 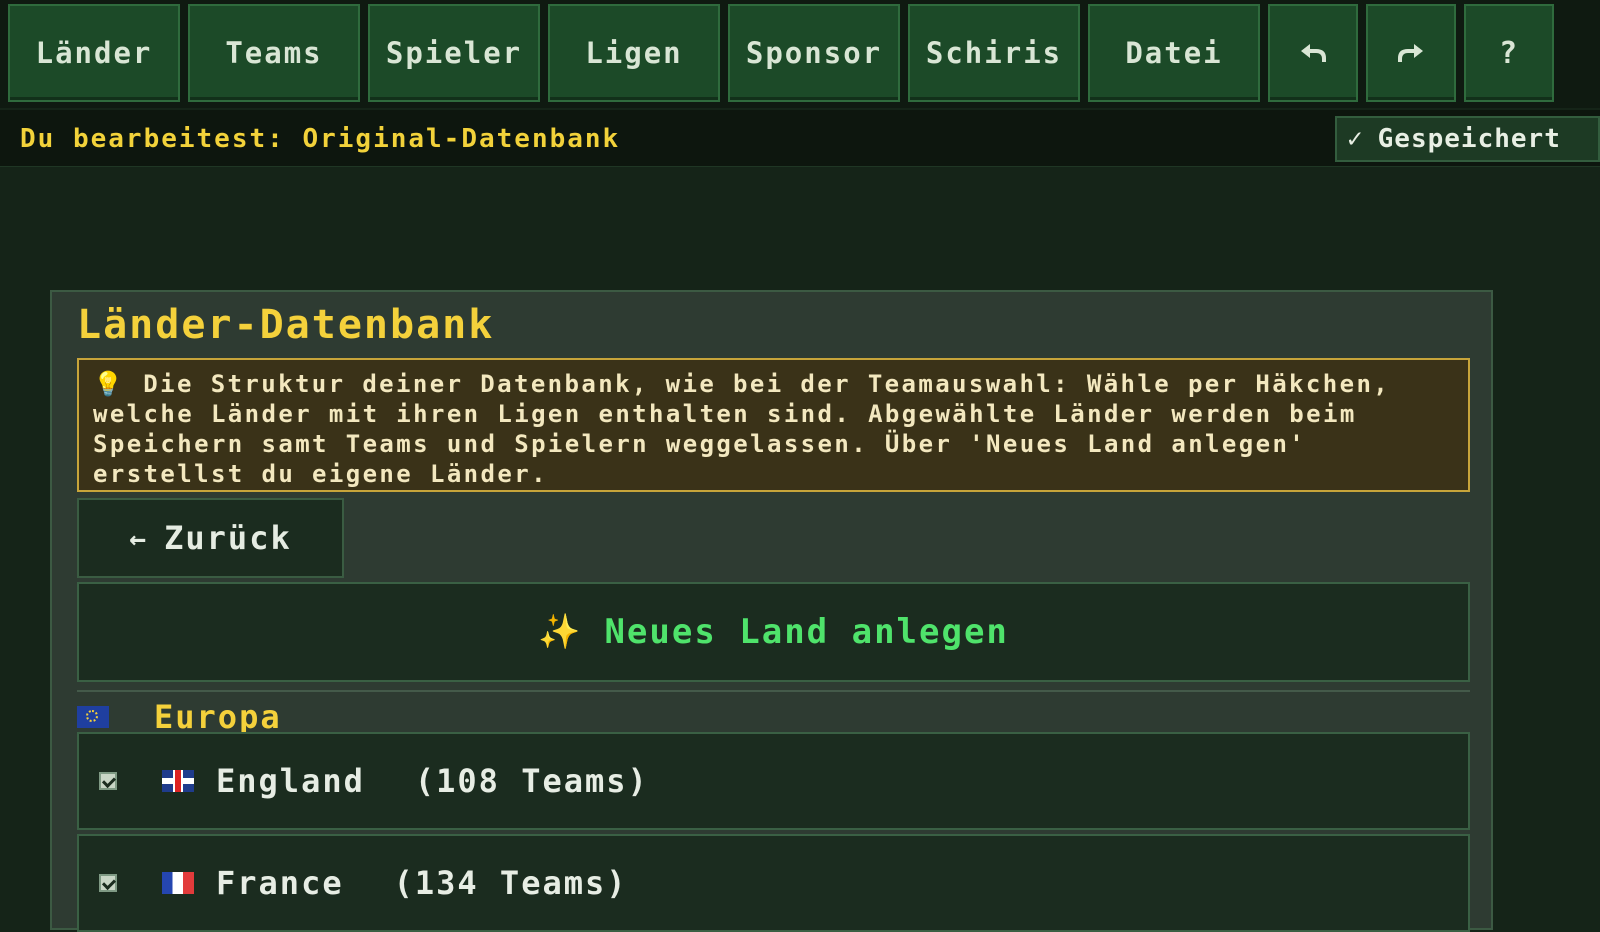 I want to click on back-button: ← Zurück, so click(x=210, y=538).